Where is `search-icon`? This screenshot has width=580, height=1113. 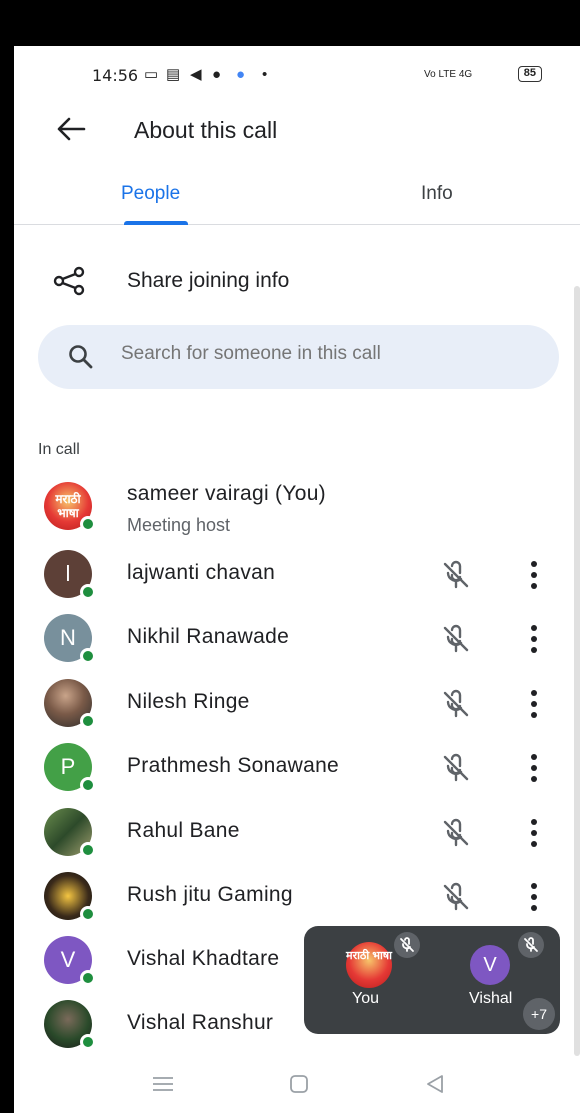
search-icon is located at coordinates (81, 357).